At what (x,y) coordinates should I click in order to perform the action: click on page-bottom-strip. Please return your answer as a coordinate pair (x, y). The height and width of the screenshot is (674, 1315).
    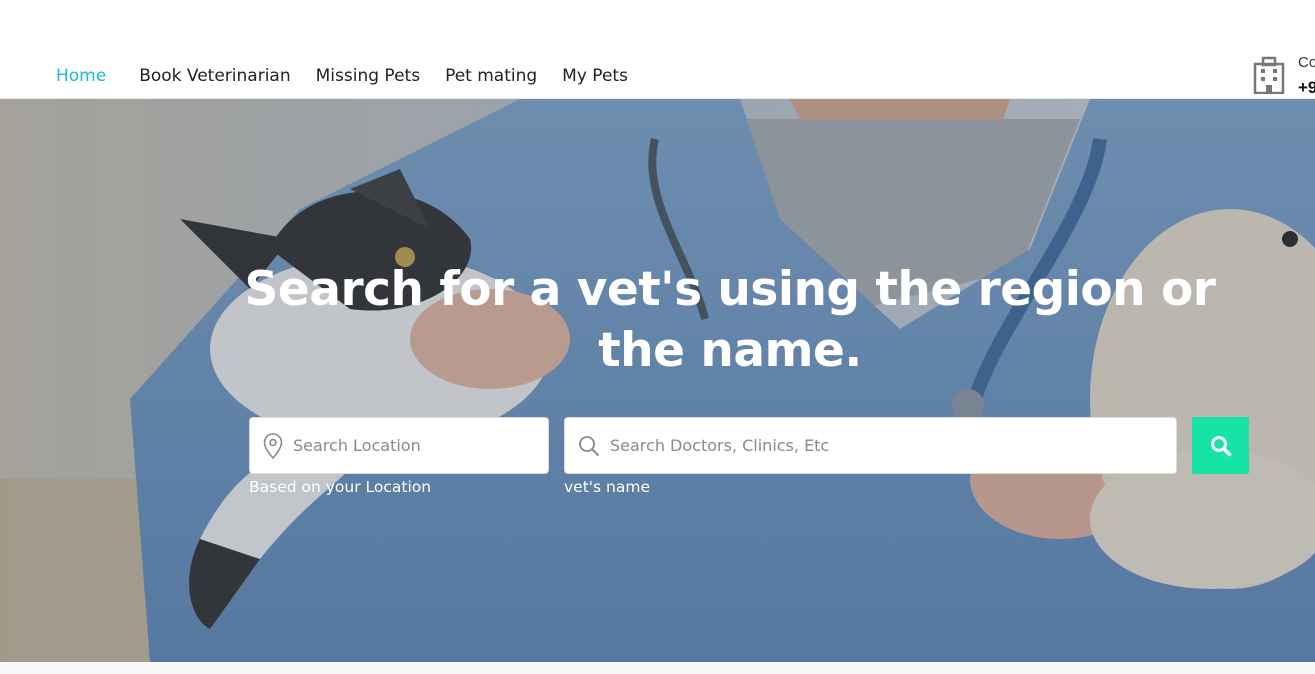
    Looking at the image, I should click on (657, 668).